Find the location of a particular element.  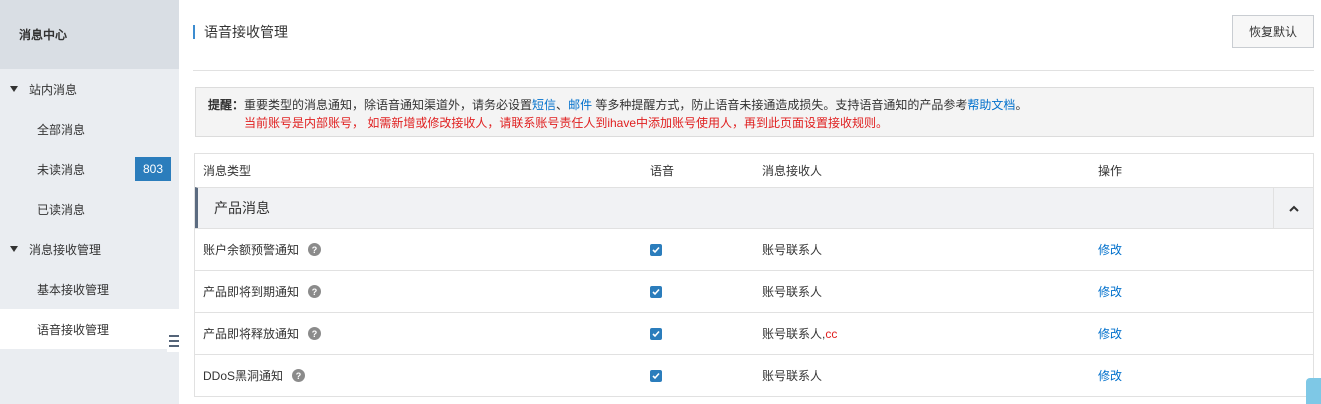

sidebar-item-basic-receive: 基本接收管理 is located at coordinates (89, 289).